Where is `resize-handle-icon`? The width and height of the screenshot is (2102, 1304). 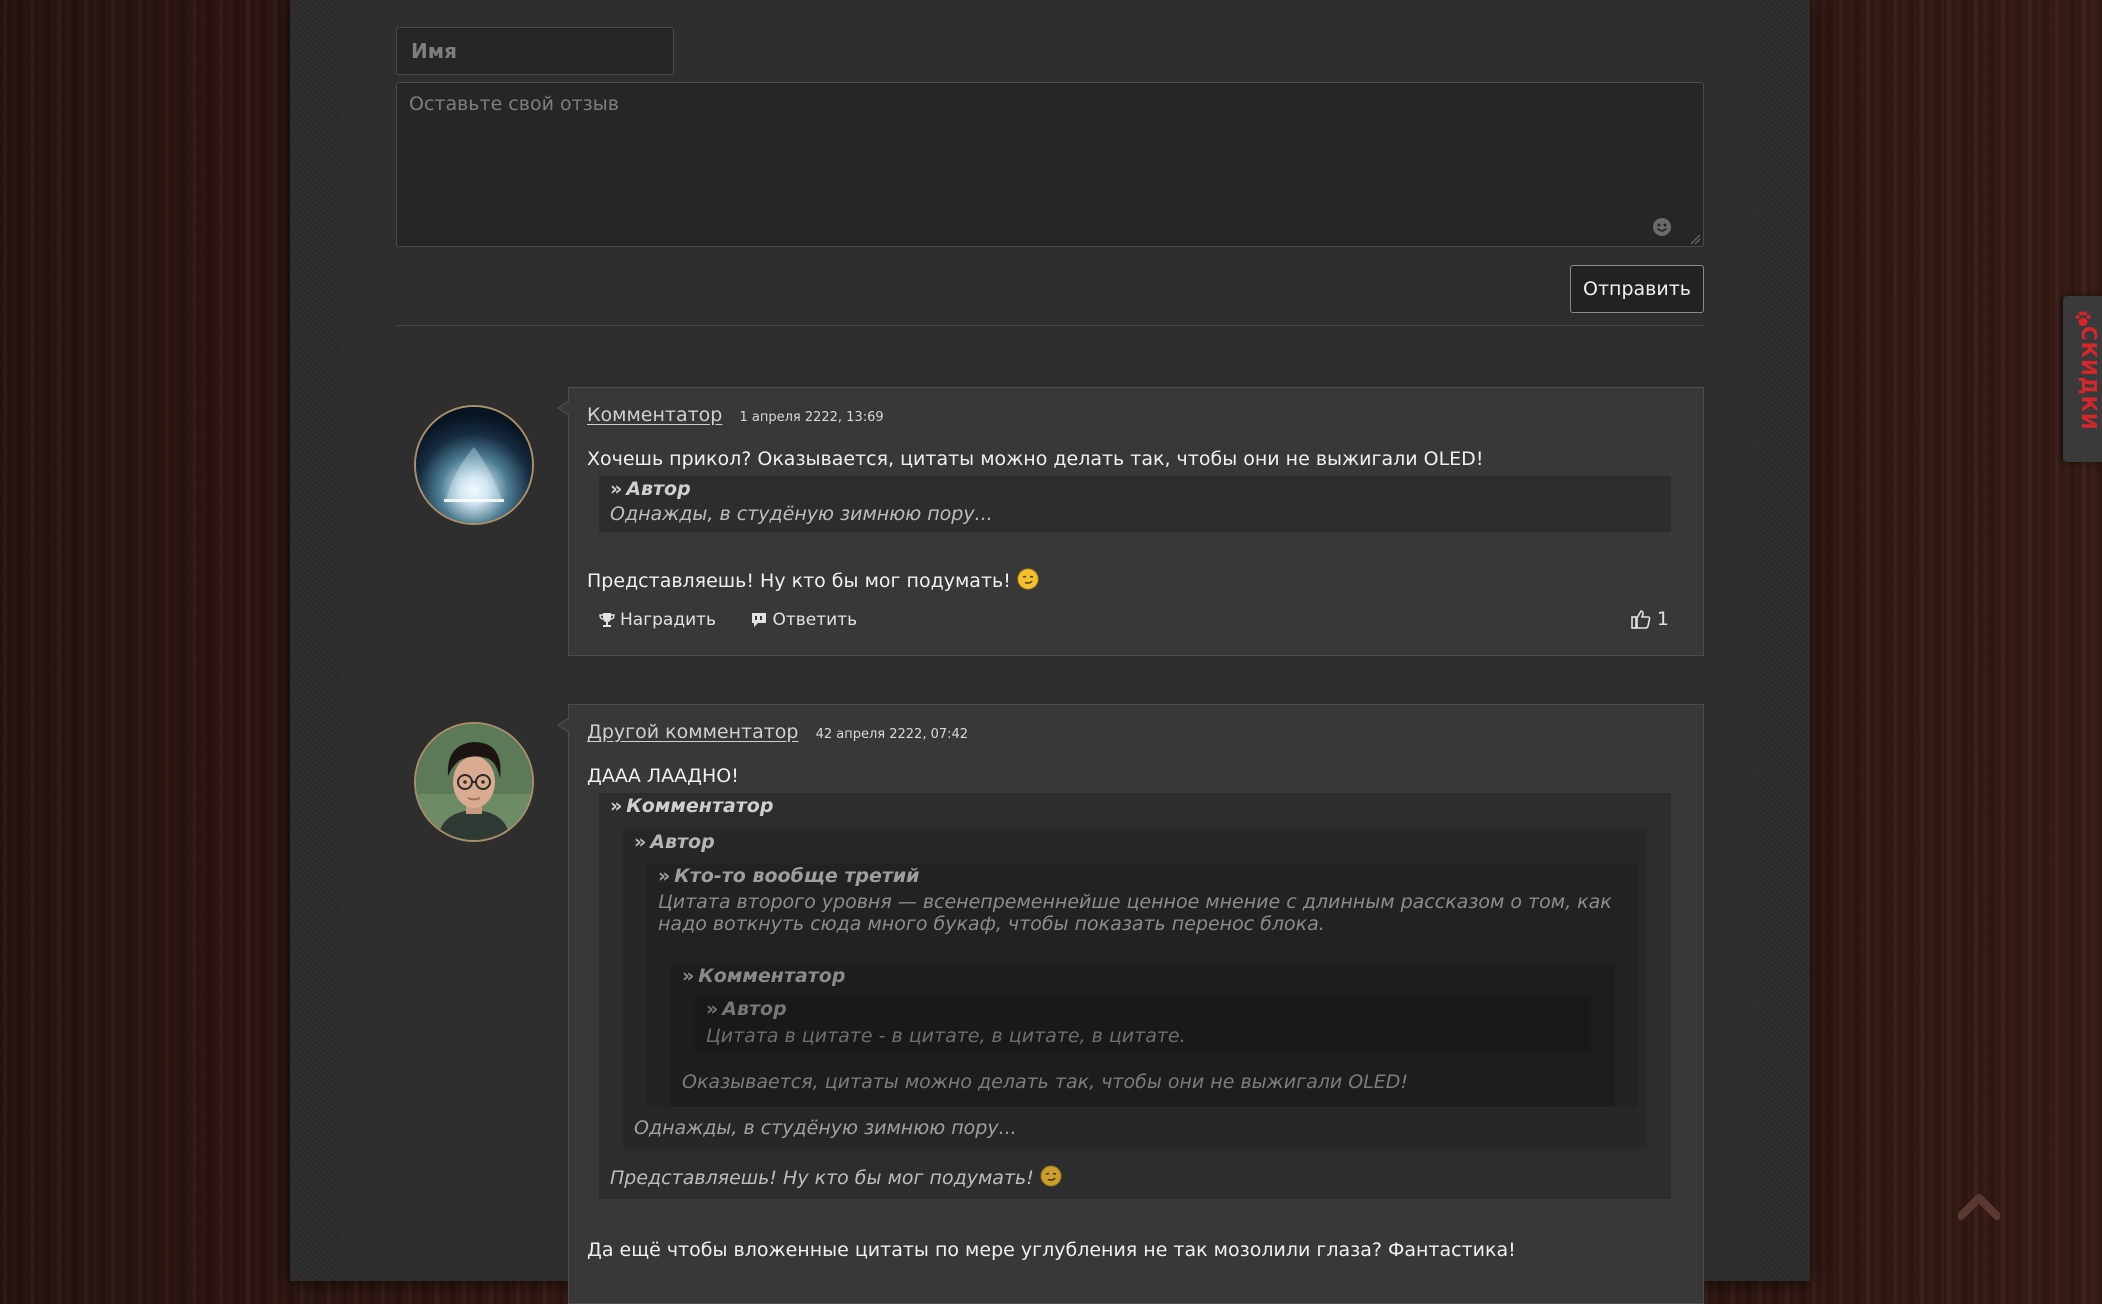 resize-handle-icon is located at coordinates (1695, 239).